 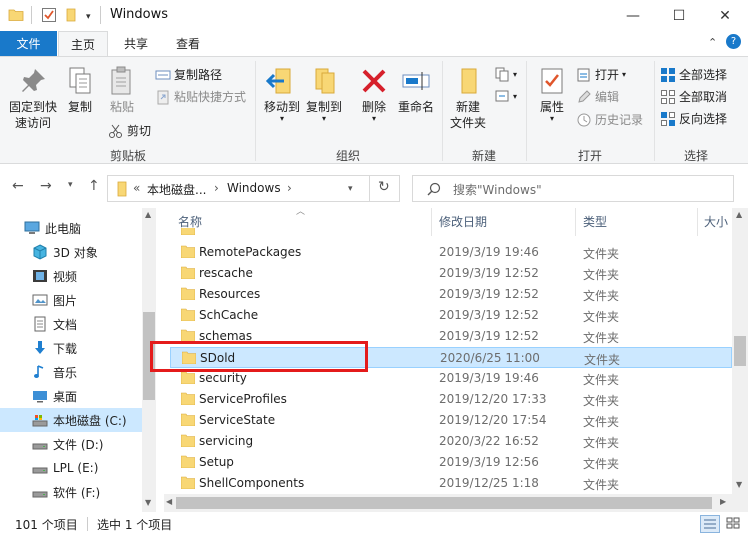 What do you see at coordinates (374, 94) in the screenshot?
I see `delete-button: 删除 ▾` at bounding box center [374, 94].